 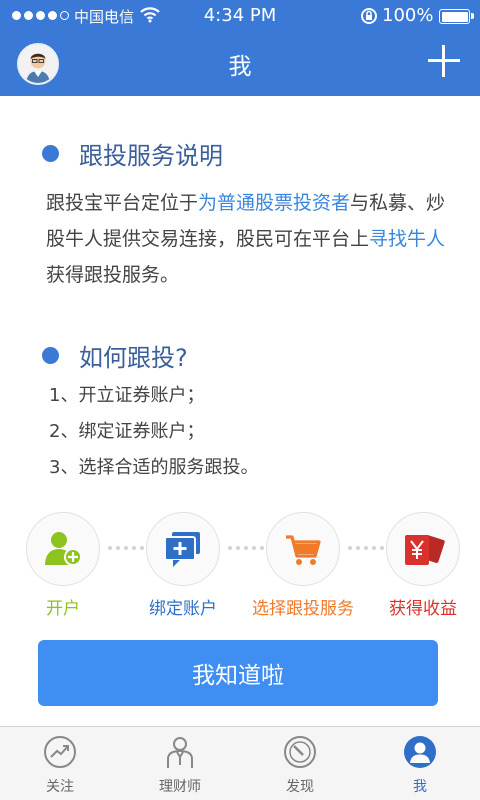 I want to click on steps-list: 1、开立证券账户； 2、绑定证券账户； 3、选择合适的服务跟投。, so click(x=153, y=432).